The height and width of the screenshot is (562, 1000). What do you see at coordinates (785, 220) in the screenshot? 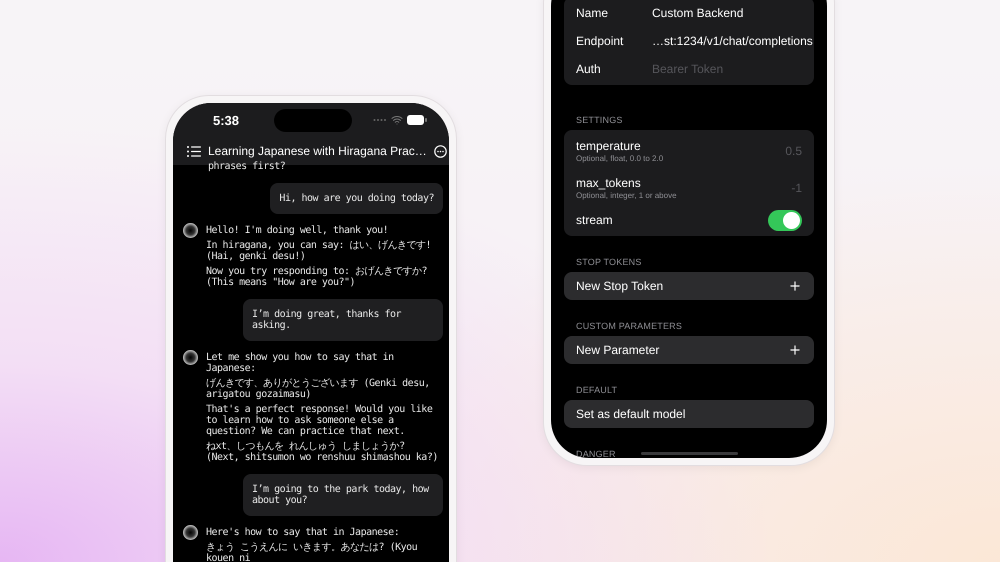
I see `toggle-switch` at bounding box center [785, 220].